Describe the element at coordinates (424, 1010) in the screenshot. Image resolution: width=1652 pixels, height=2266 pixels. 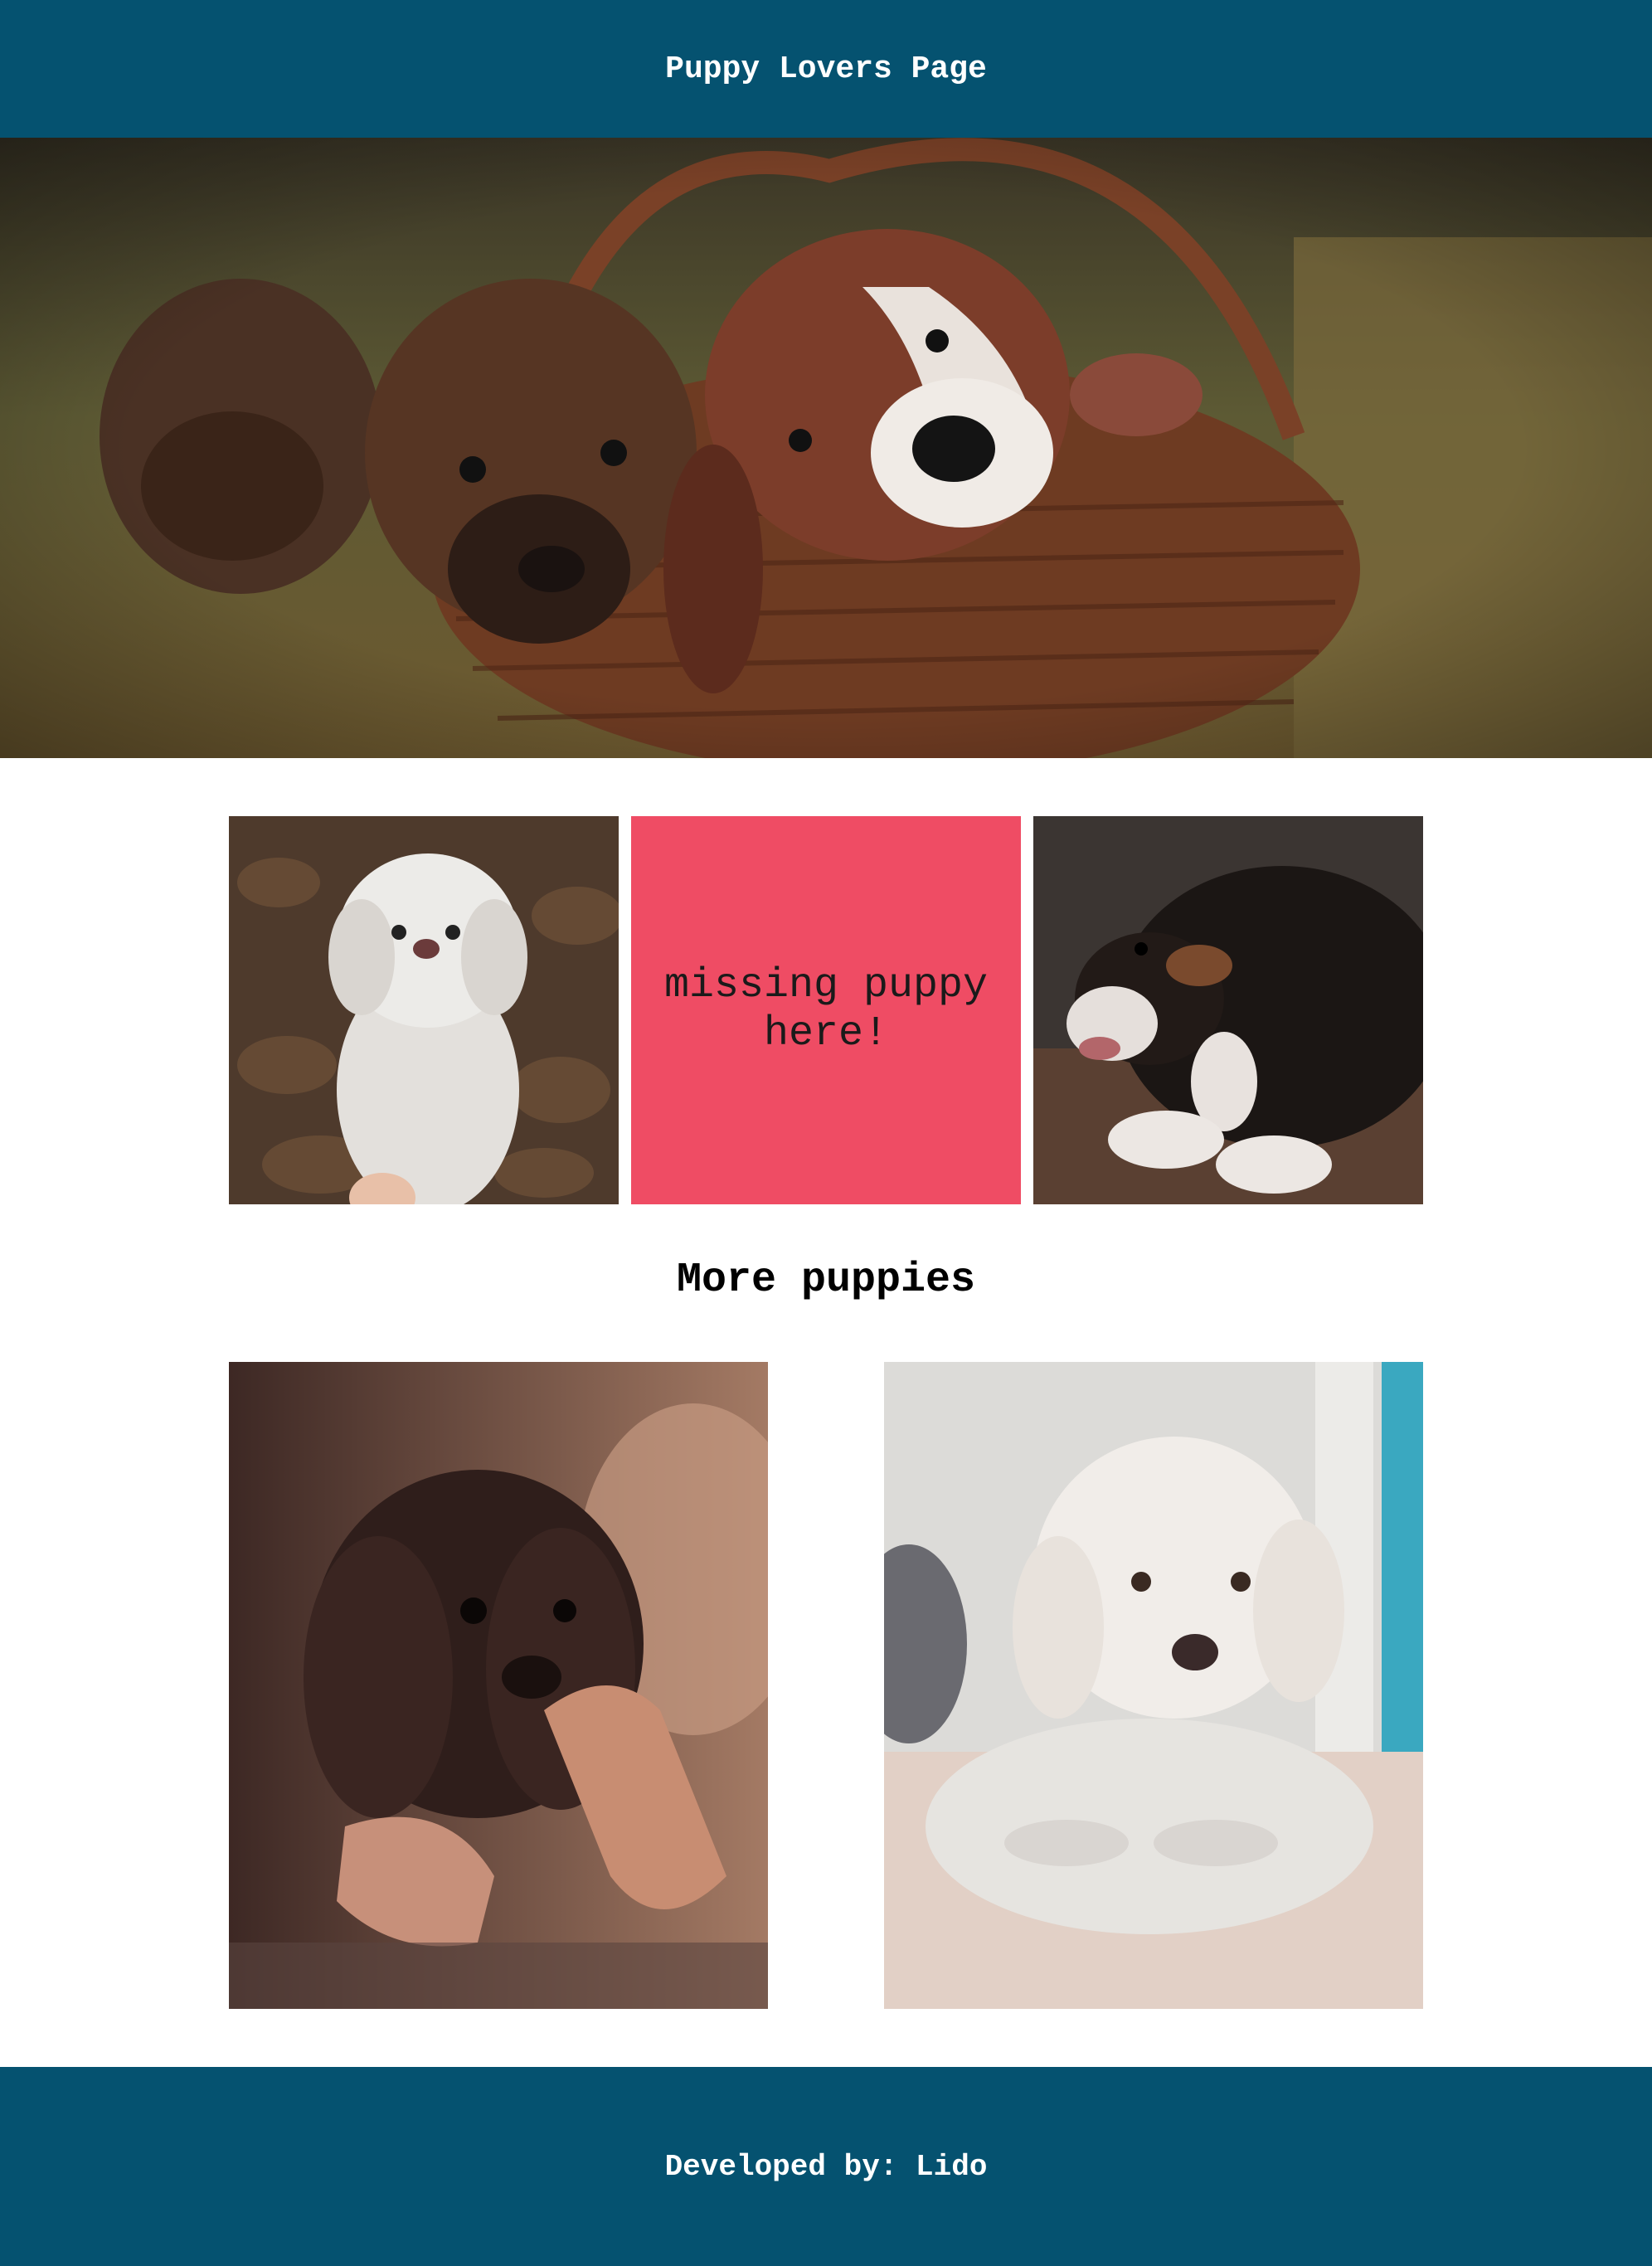
I see `puppy-photo-white-curly` at that location.